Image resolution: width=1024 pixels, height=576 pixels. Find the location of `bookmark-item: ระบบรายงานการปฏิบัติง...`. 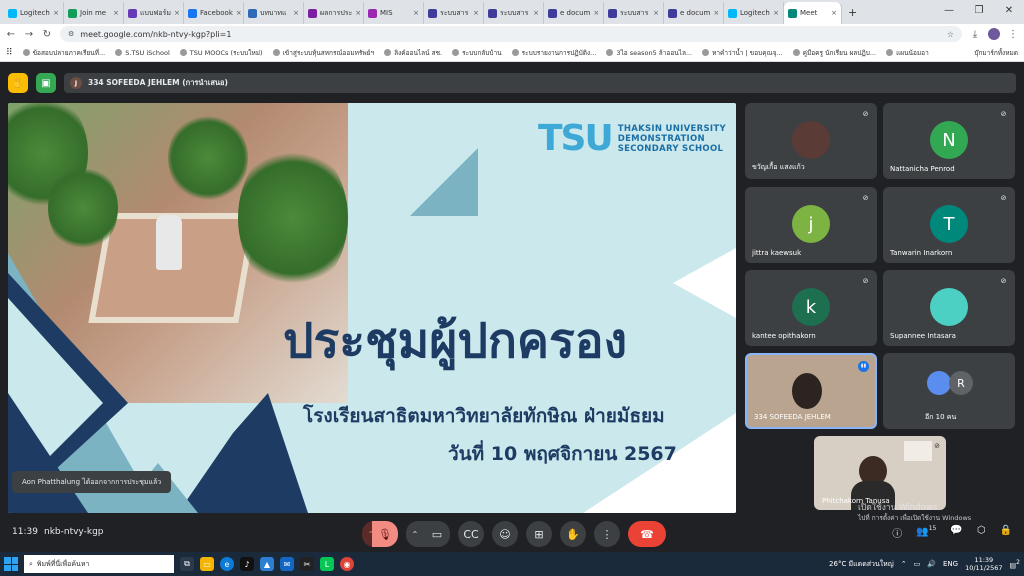

bookmark-item: ระบบรายงานการปฏิบัติง... is located at coordinates (553, 53).